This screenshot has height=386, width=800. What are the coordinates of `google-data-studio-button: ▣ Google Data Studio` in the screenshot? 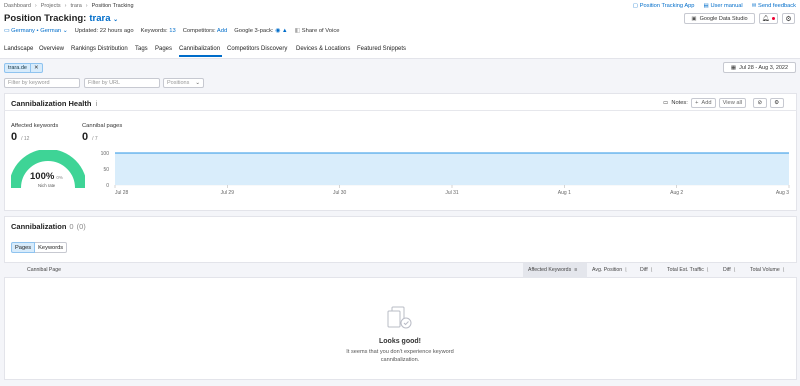 It's located at (719, 18).